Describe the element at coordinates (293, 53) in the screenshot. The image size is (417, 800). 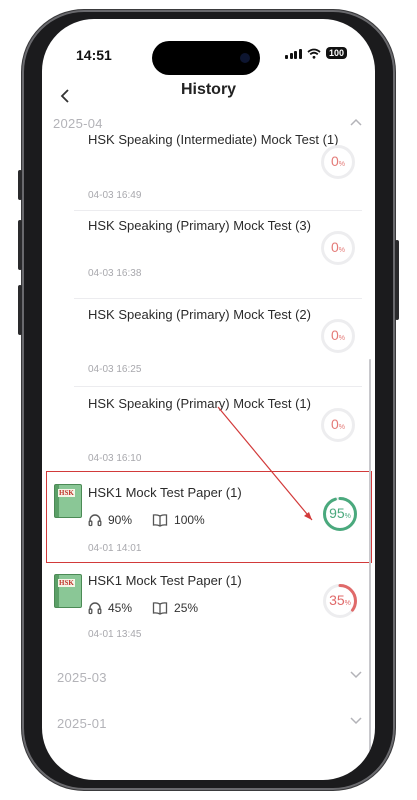
I see `signal-icon` at that location.